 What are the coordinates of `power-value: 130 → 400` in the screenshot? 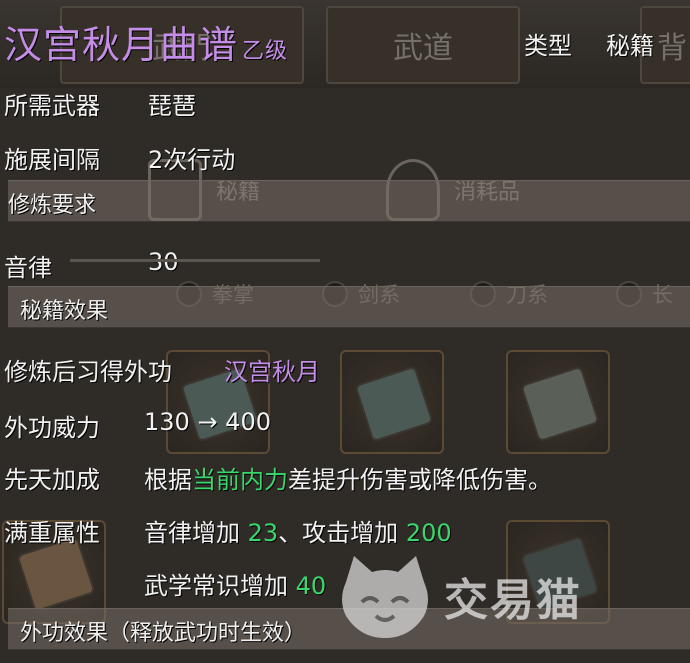 It's located at (207, 422).